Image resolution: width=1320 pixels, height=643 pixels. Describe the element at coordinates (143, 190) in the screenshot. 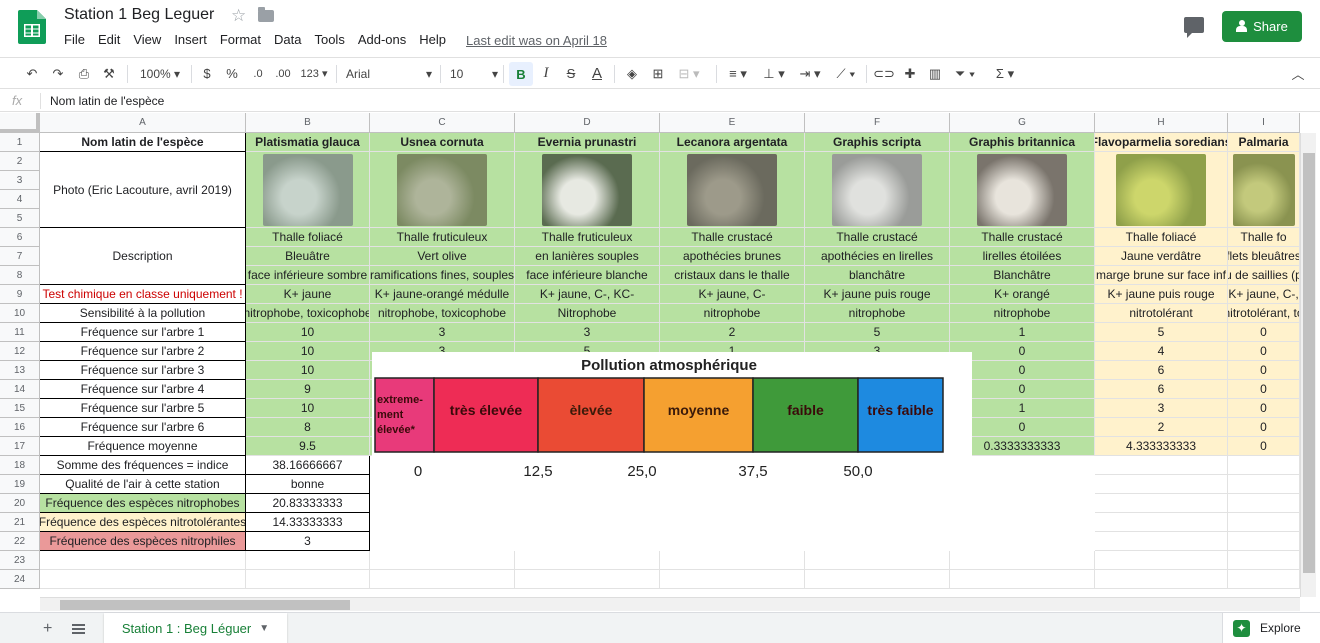

I see `photo-label-cell: Photo (Eric Lacouture, avril 2019)` at that location.